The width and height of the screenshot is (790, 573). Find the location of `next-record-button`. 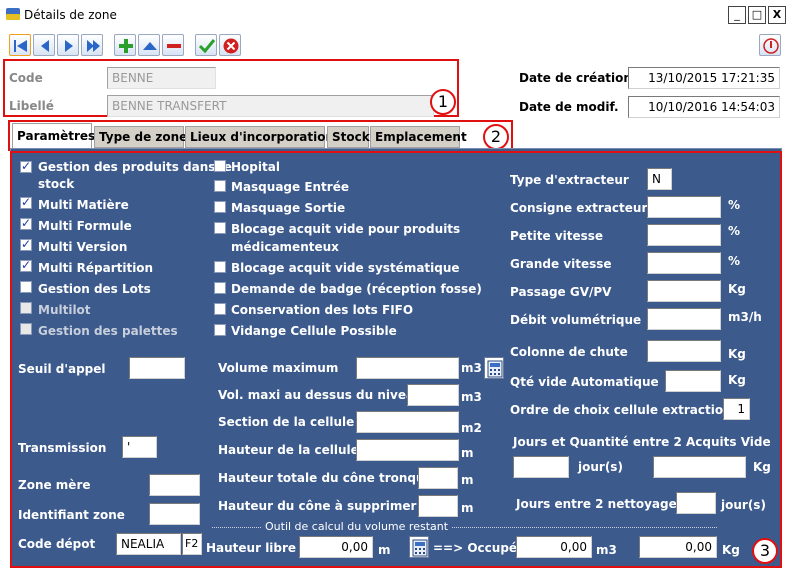

next-record-button is located at coordinates (68, 45).